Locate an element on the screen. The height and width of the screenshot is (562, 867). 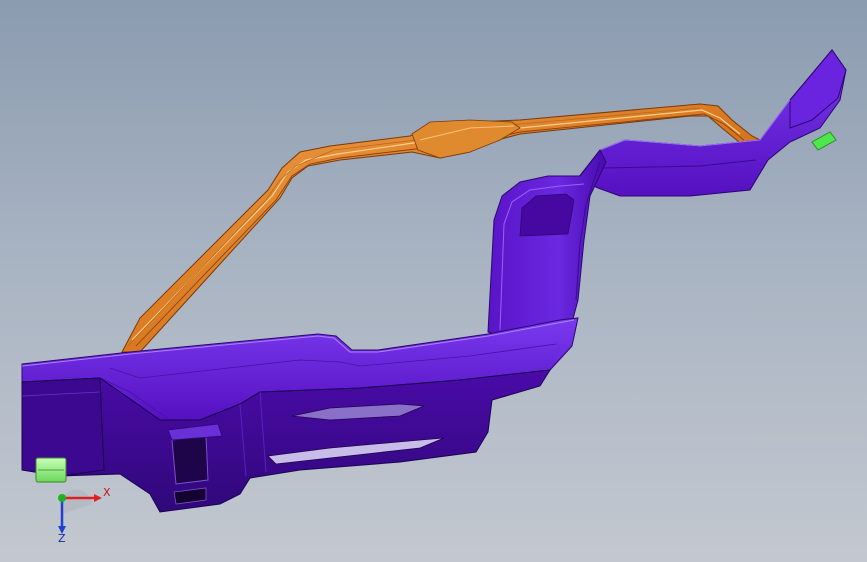
wire-harness-bulge is located at coordinates (466, 139).